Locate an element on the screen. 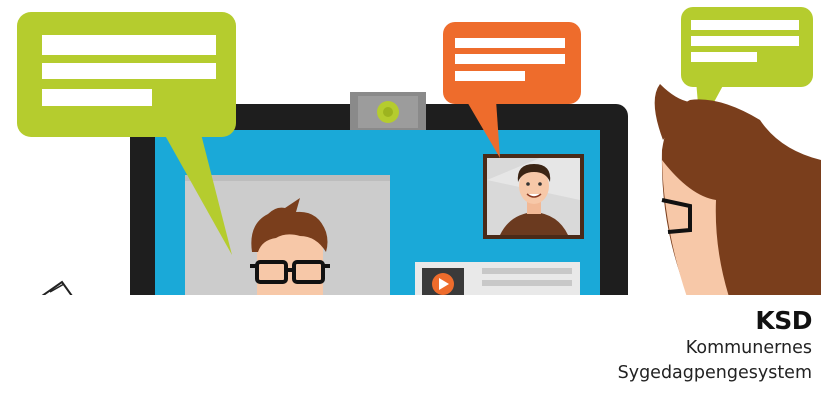  brand-name-line-1: Kommunernes is located at coordinates (748, 348).